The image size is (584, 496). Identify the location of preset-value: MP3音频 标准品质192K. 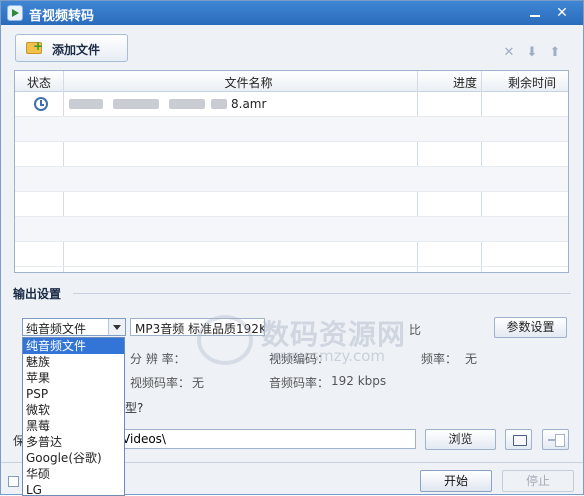
(200, 329).